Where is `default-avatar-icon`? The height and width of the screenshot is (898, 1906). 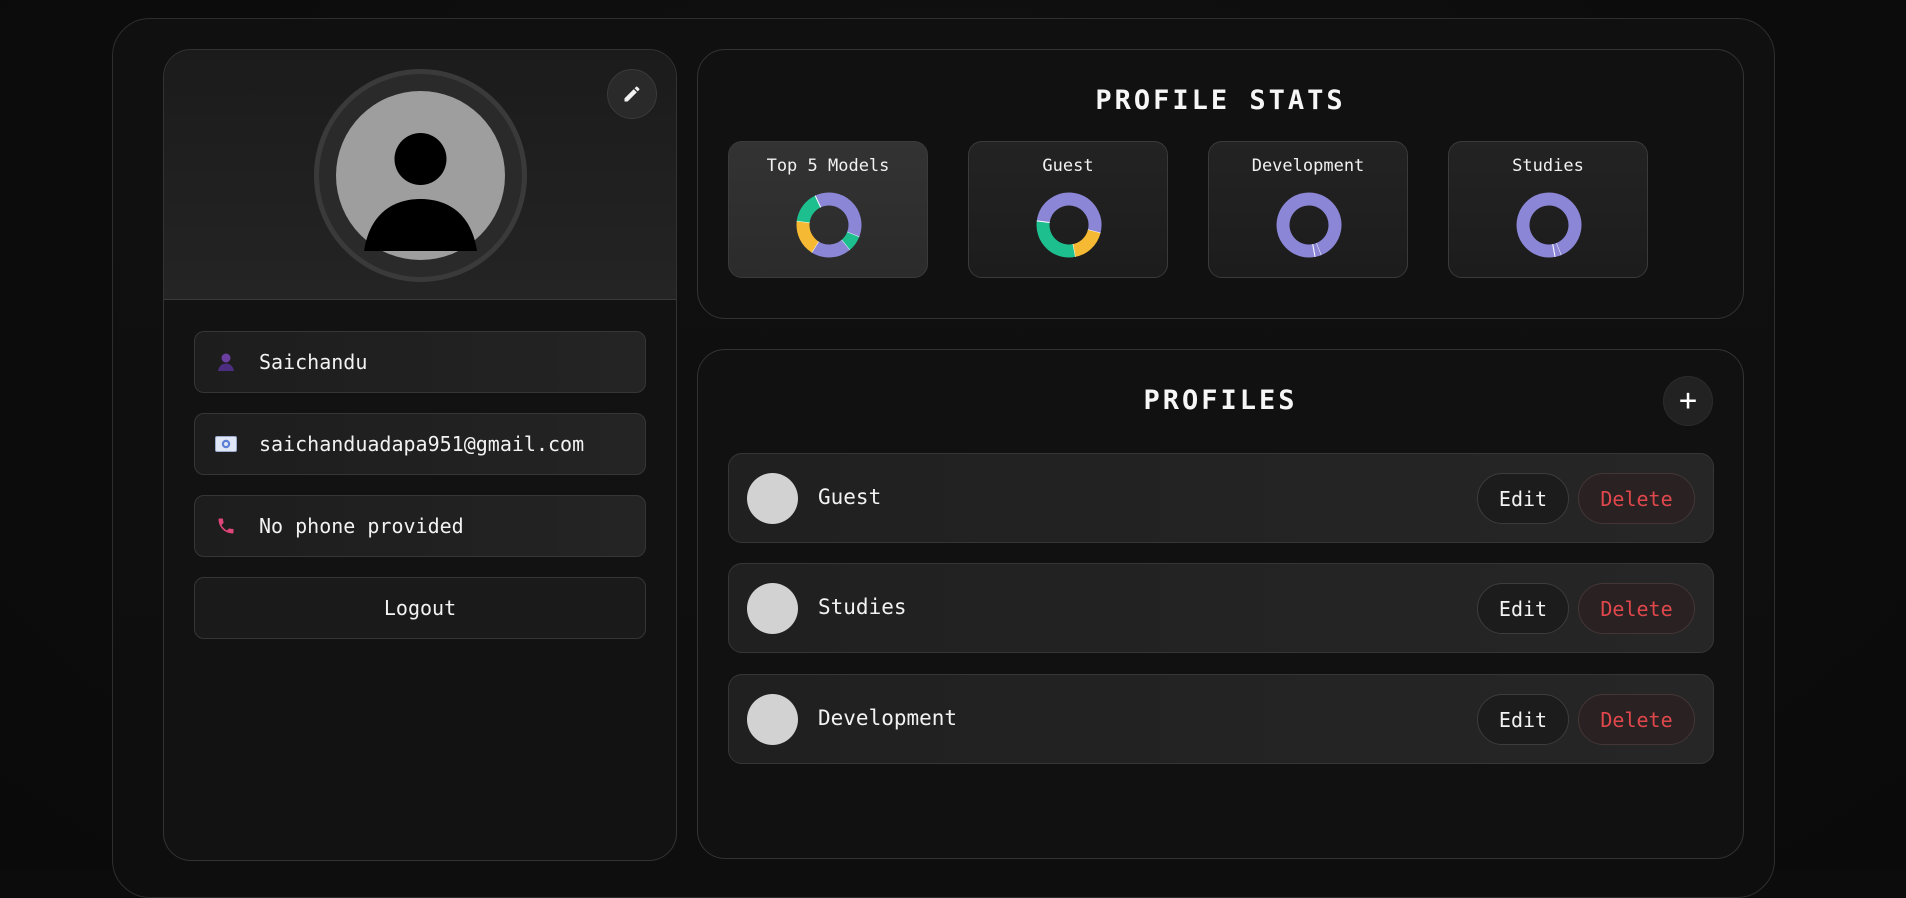
default-avatar-icon is located at coordinates (420, 175).